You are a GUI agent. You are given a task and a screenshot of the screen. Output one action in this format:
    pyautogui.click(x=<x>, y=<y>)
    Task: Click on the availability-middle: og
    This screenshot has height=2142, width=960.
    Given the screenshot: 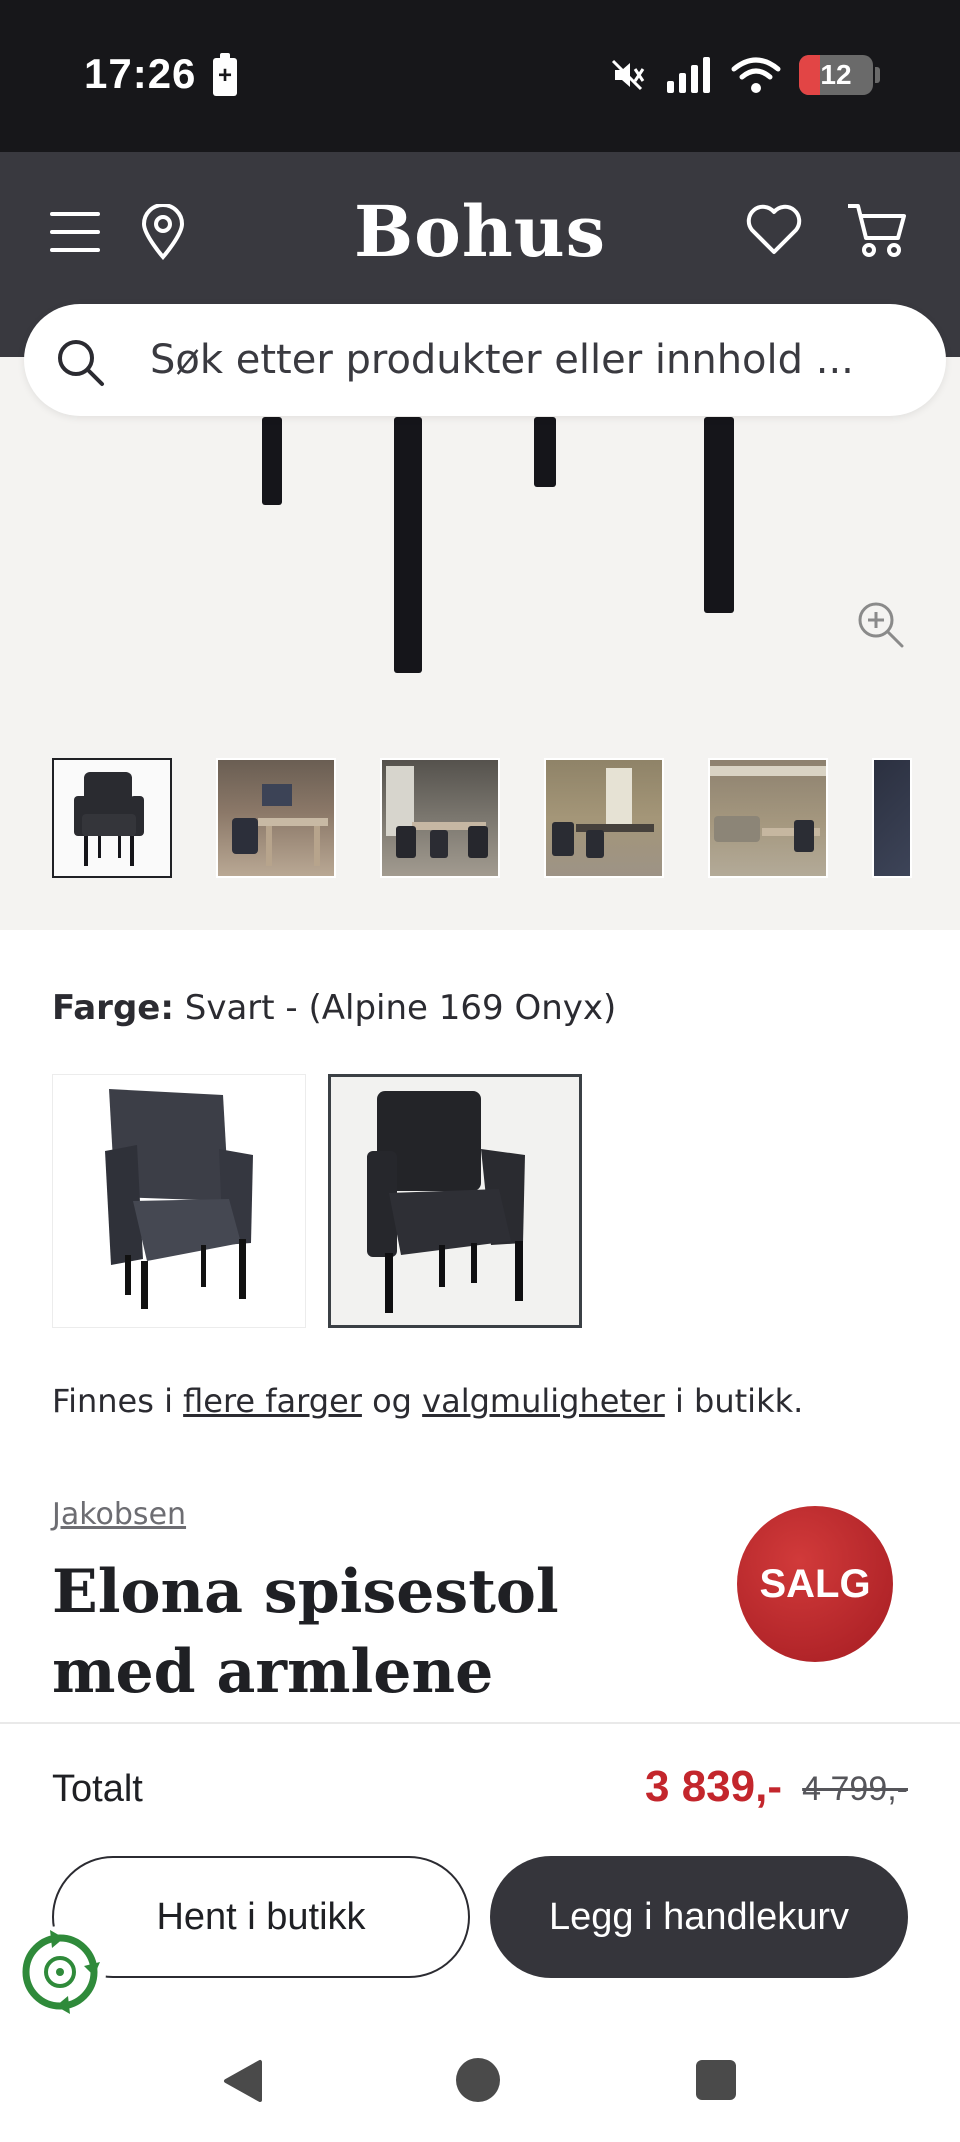 What is the action you would take?
    pyautogui.click(x=392, y=1401)
    